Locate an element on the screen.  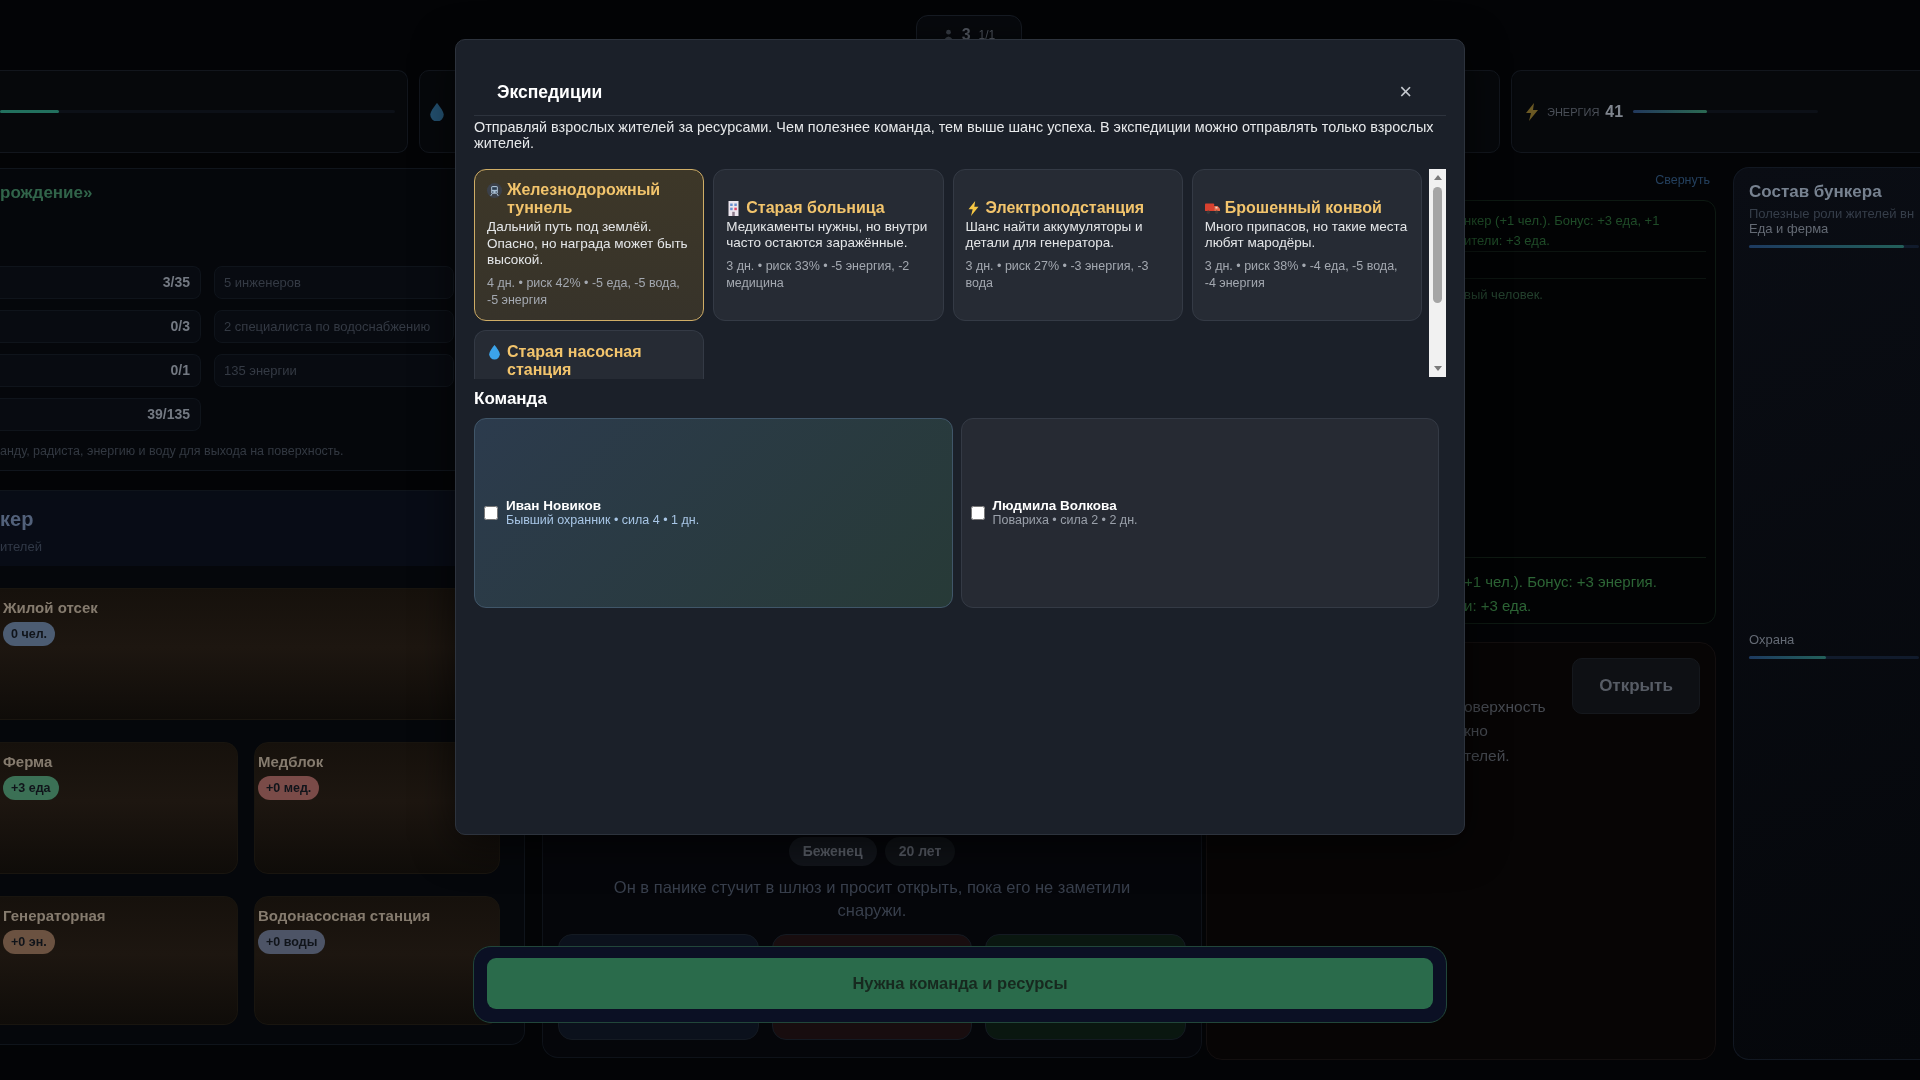
member-name: Людмила Волкова is located at coordinates (1055, 506).